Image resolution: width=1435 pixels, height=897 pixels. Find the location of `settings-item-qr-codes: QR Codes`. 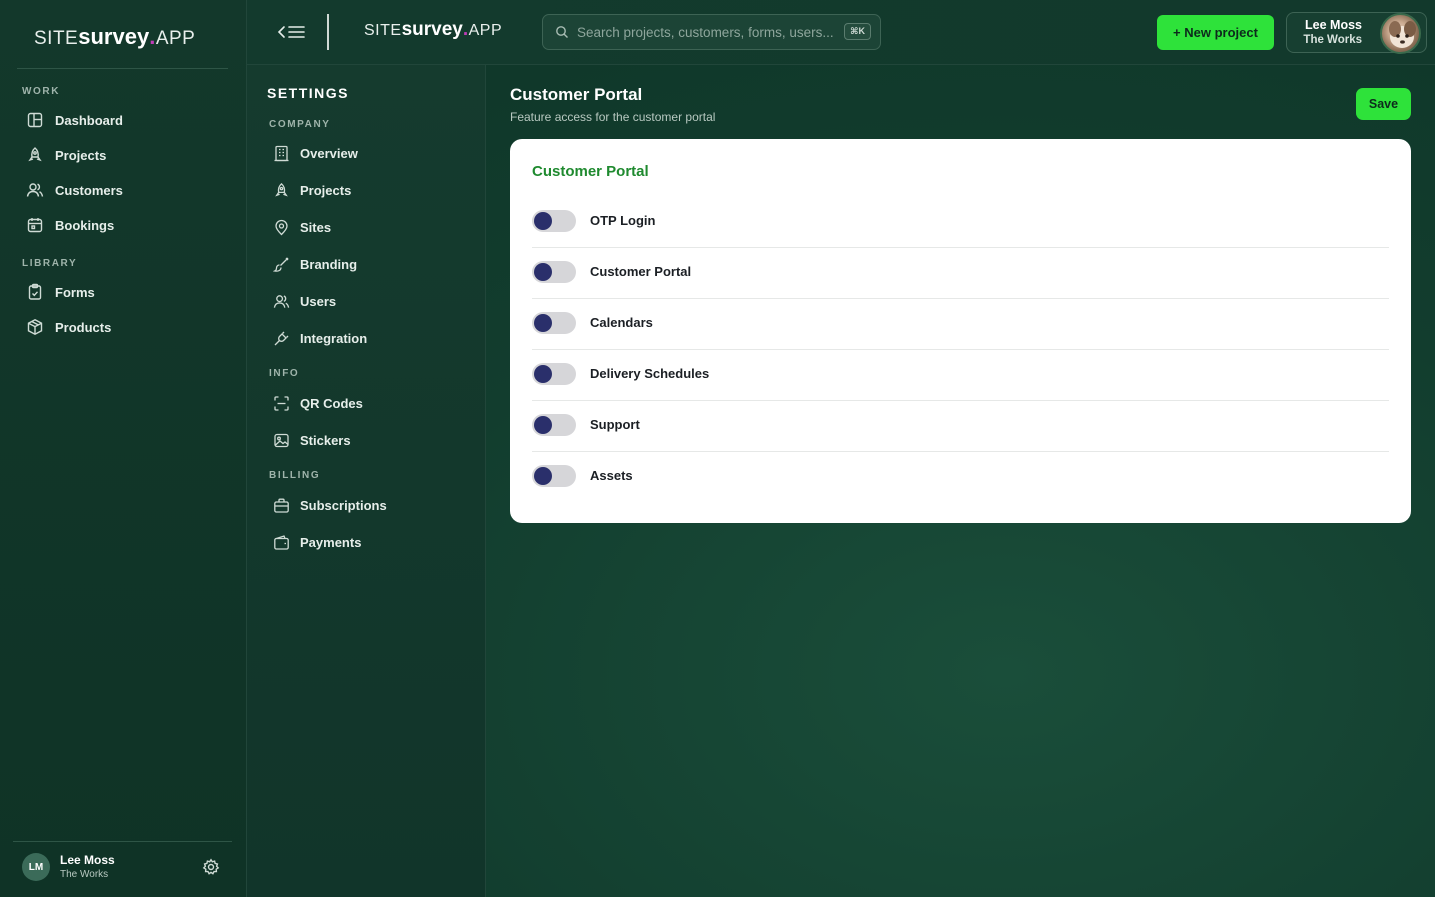

settings-item-qr-codes: QR Codes is located at coordinates (318, 403).